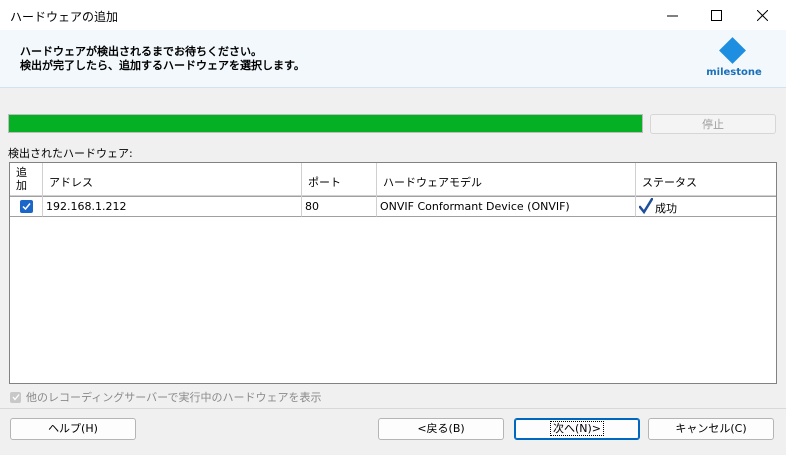  I want to click on window-title: ハードウェアの追加, so click(64, 17).